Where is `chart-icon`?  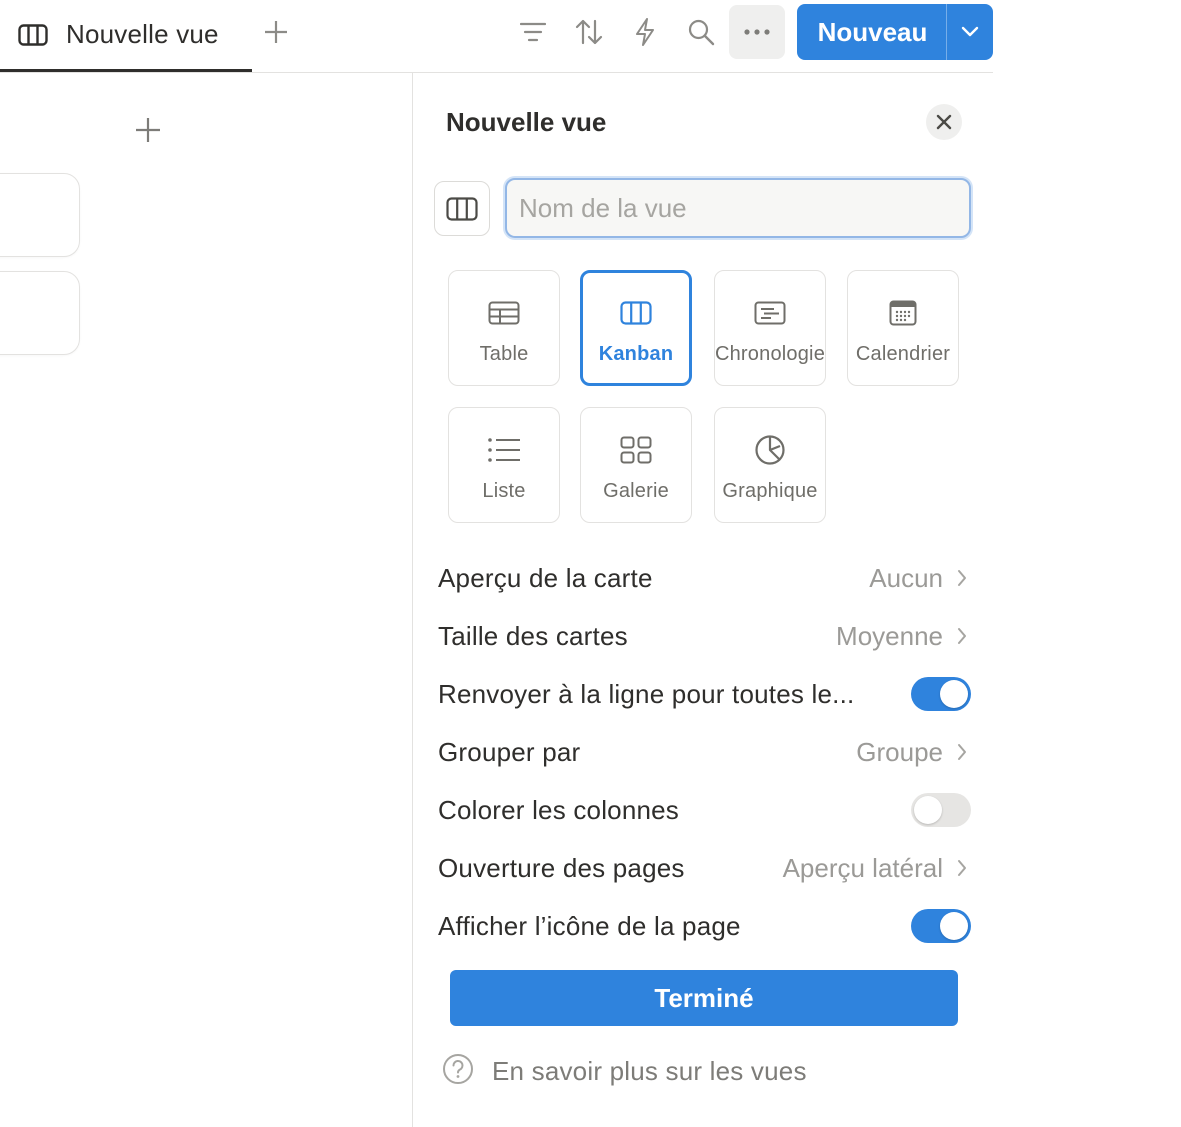
chart-icon is located at coordinates (770, 450).